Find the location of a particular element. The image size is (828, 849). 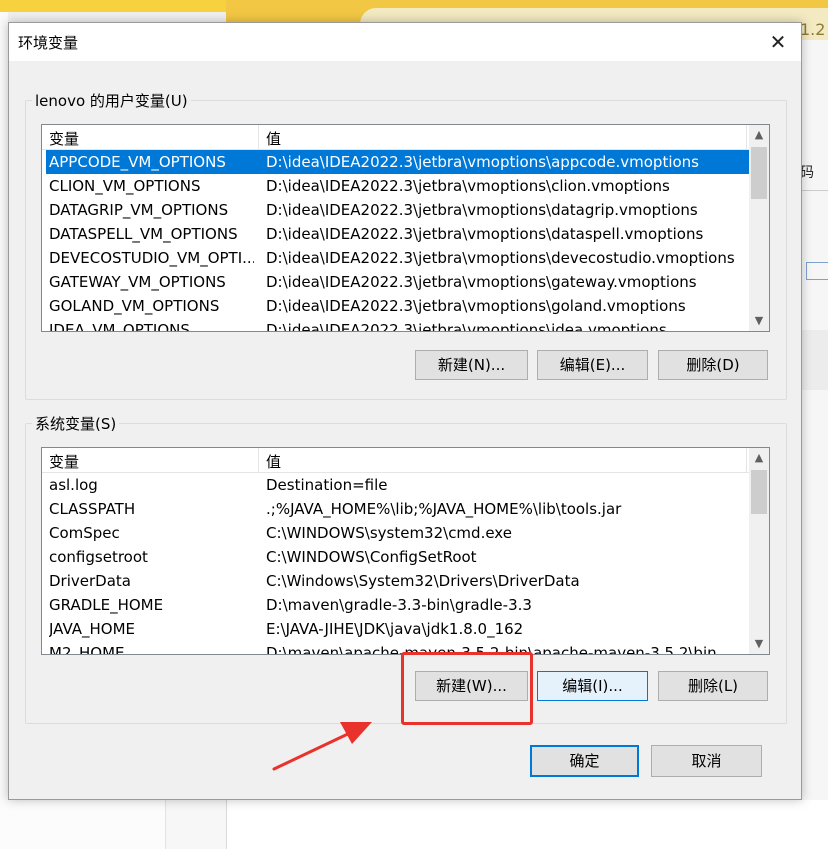

annotation-arrow-icon is located at coordinates (322, 746).